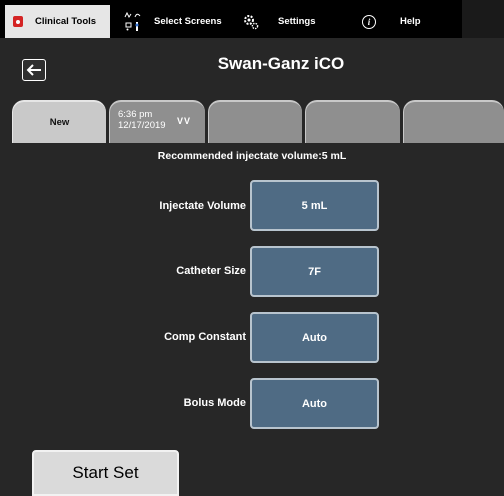  Describe the element at coordinates (314, 403) in the screenshot. I see `bolus-mode-button: Auto` at that location.